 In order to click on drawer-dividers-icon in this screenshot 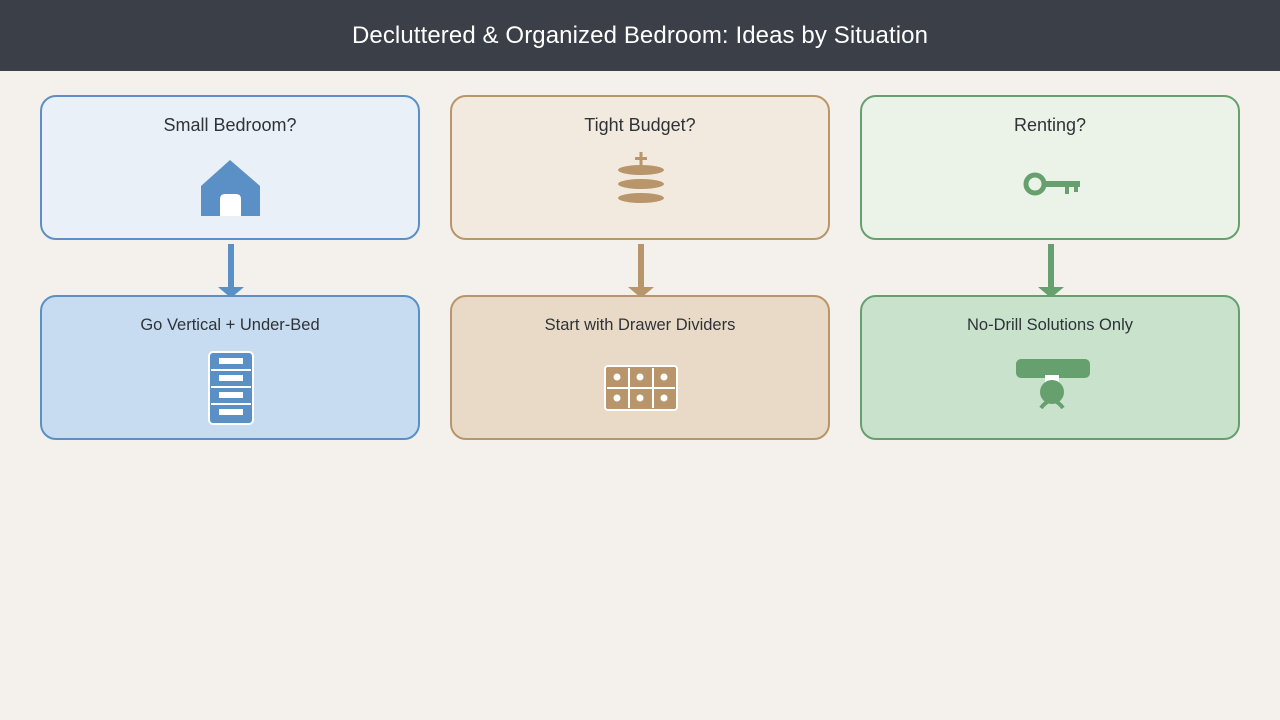, I will do `click(641, 388)`.